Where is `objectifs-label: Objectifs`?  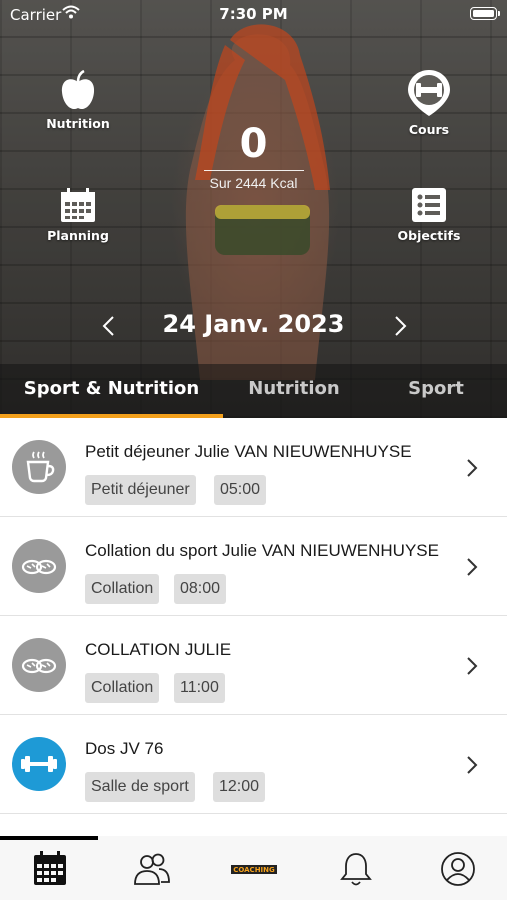 objectifs-label: Objectifs is located at coordinates (429, 235).